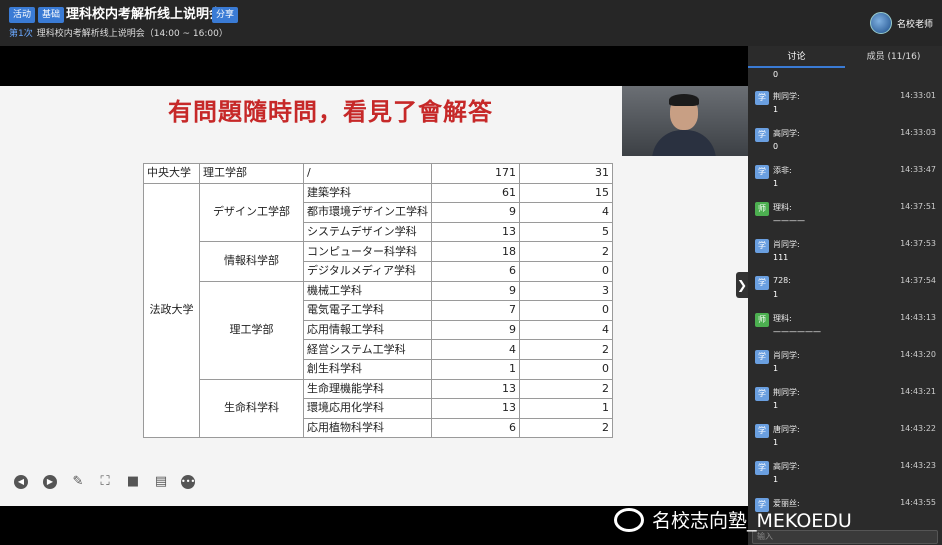 The image size is (942, 545). Describe the element at coordinates (918, 169) in the screenshot. I see `message-time: 14:33:47` at that location.